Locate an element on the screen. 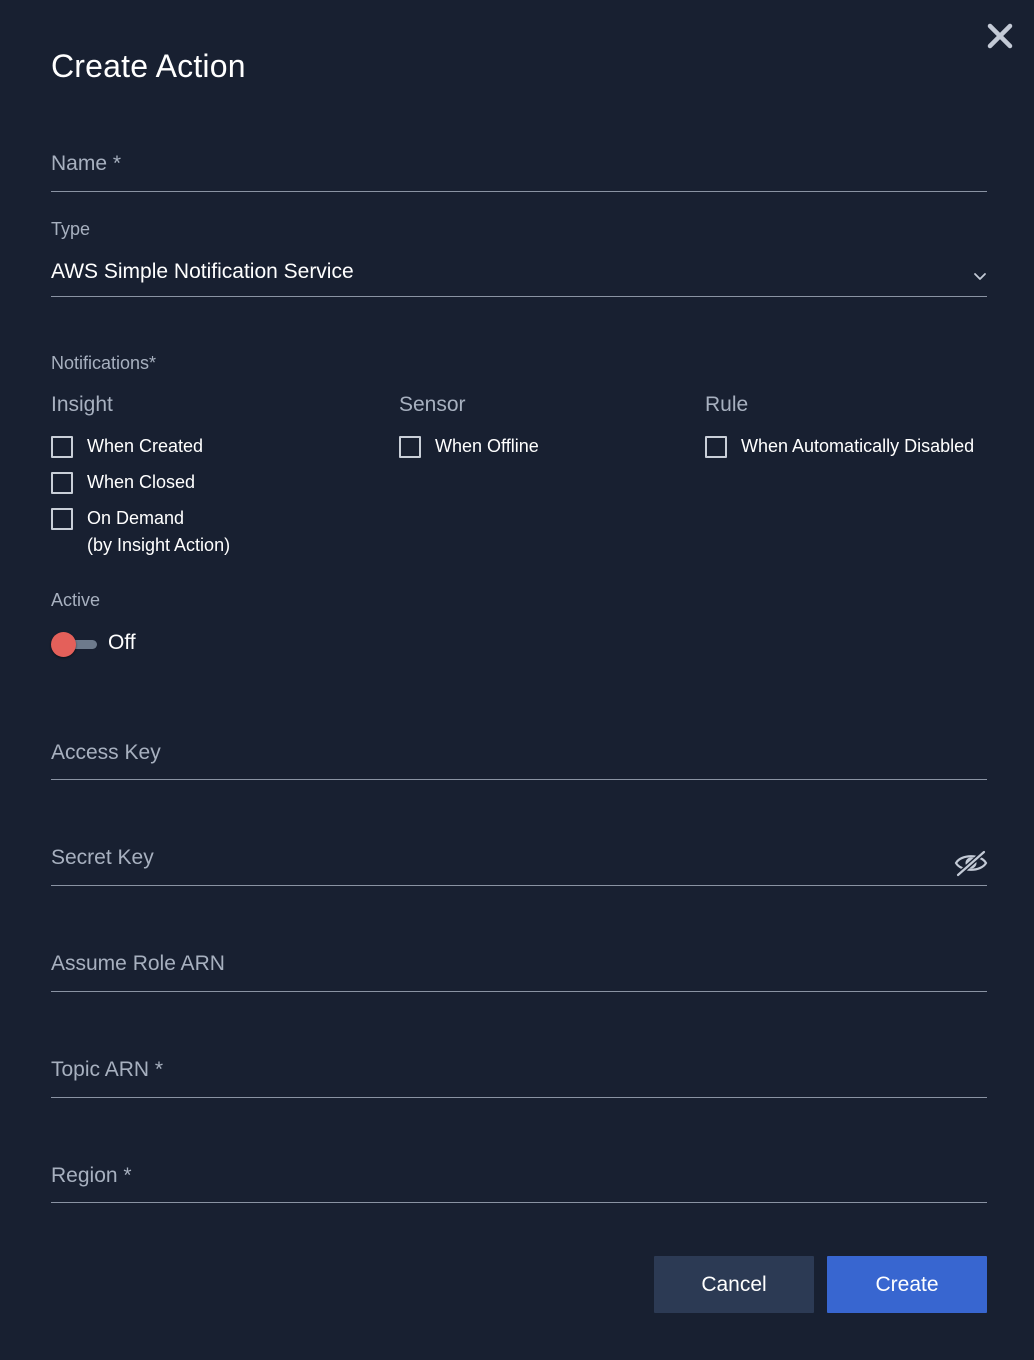 Image resolution: width=1034 pixels, height=1360 pixels. insight-group-heading: Insight is located at coordinates (82, 404).